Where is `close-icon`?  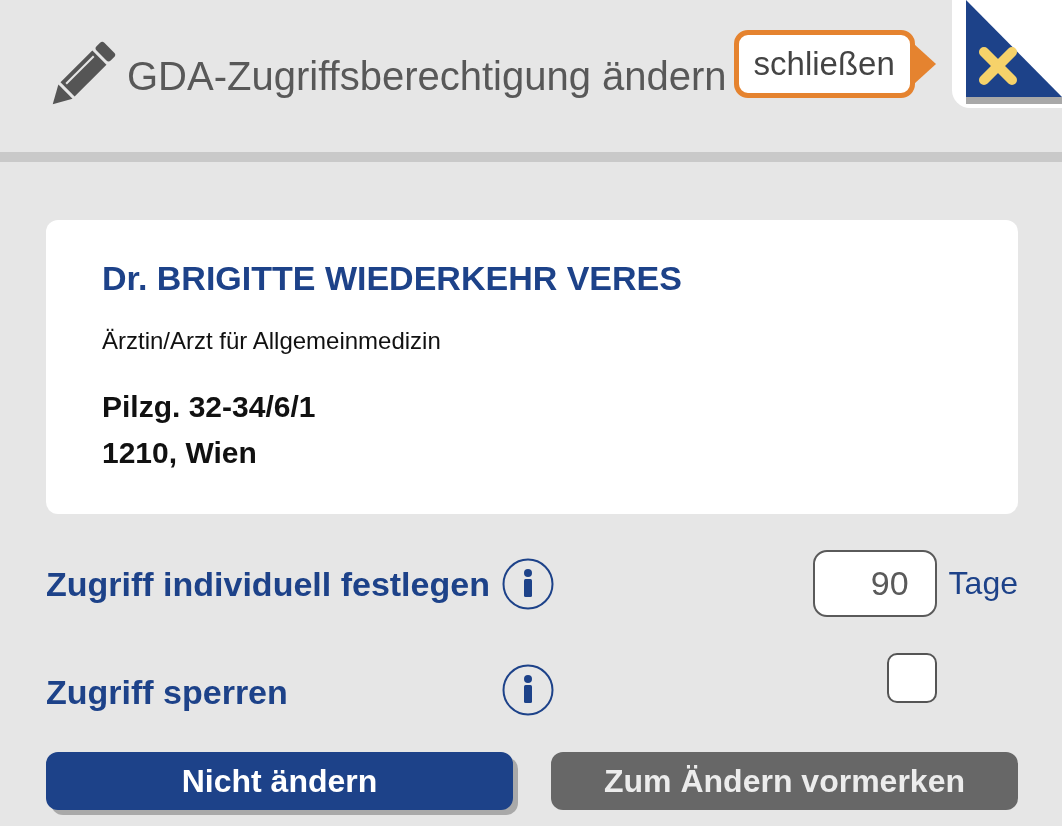 close-icon is located at coordinates (1014, 52).